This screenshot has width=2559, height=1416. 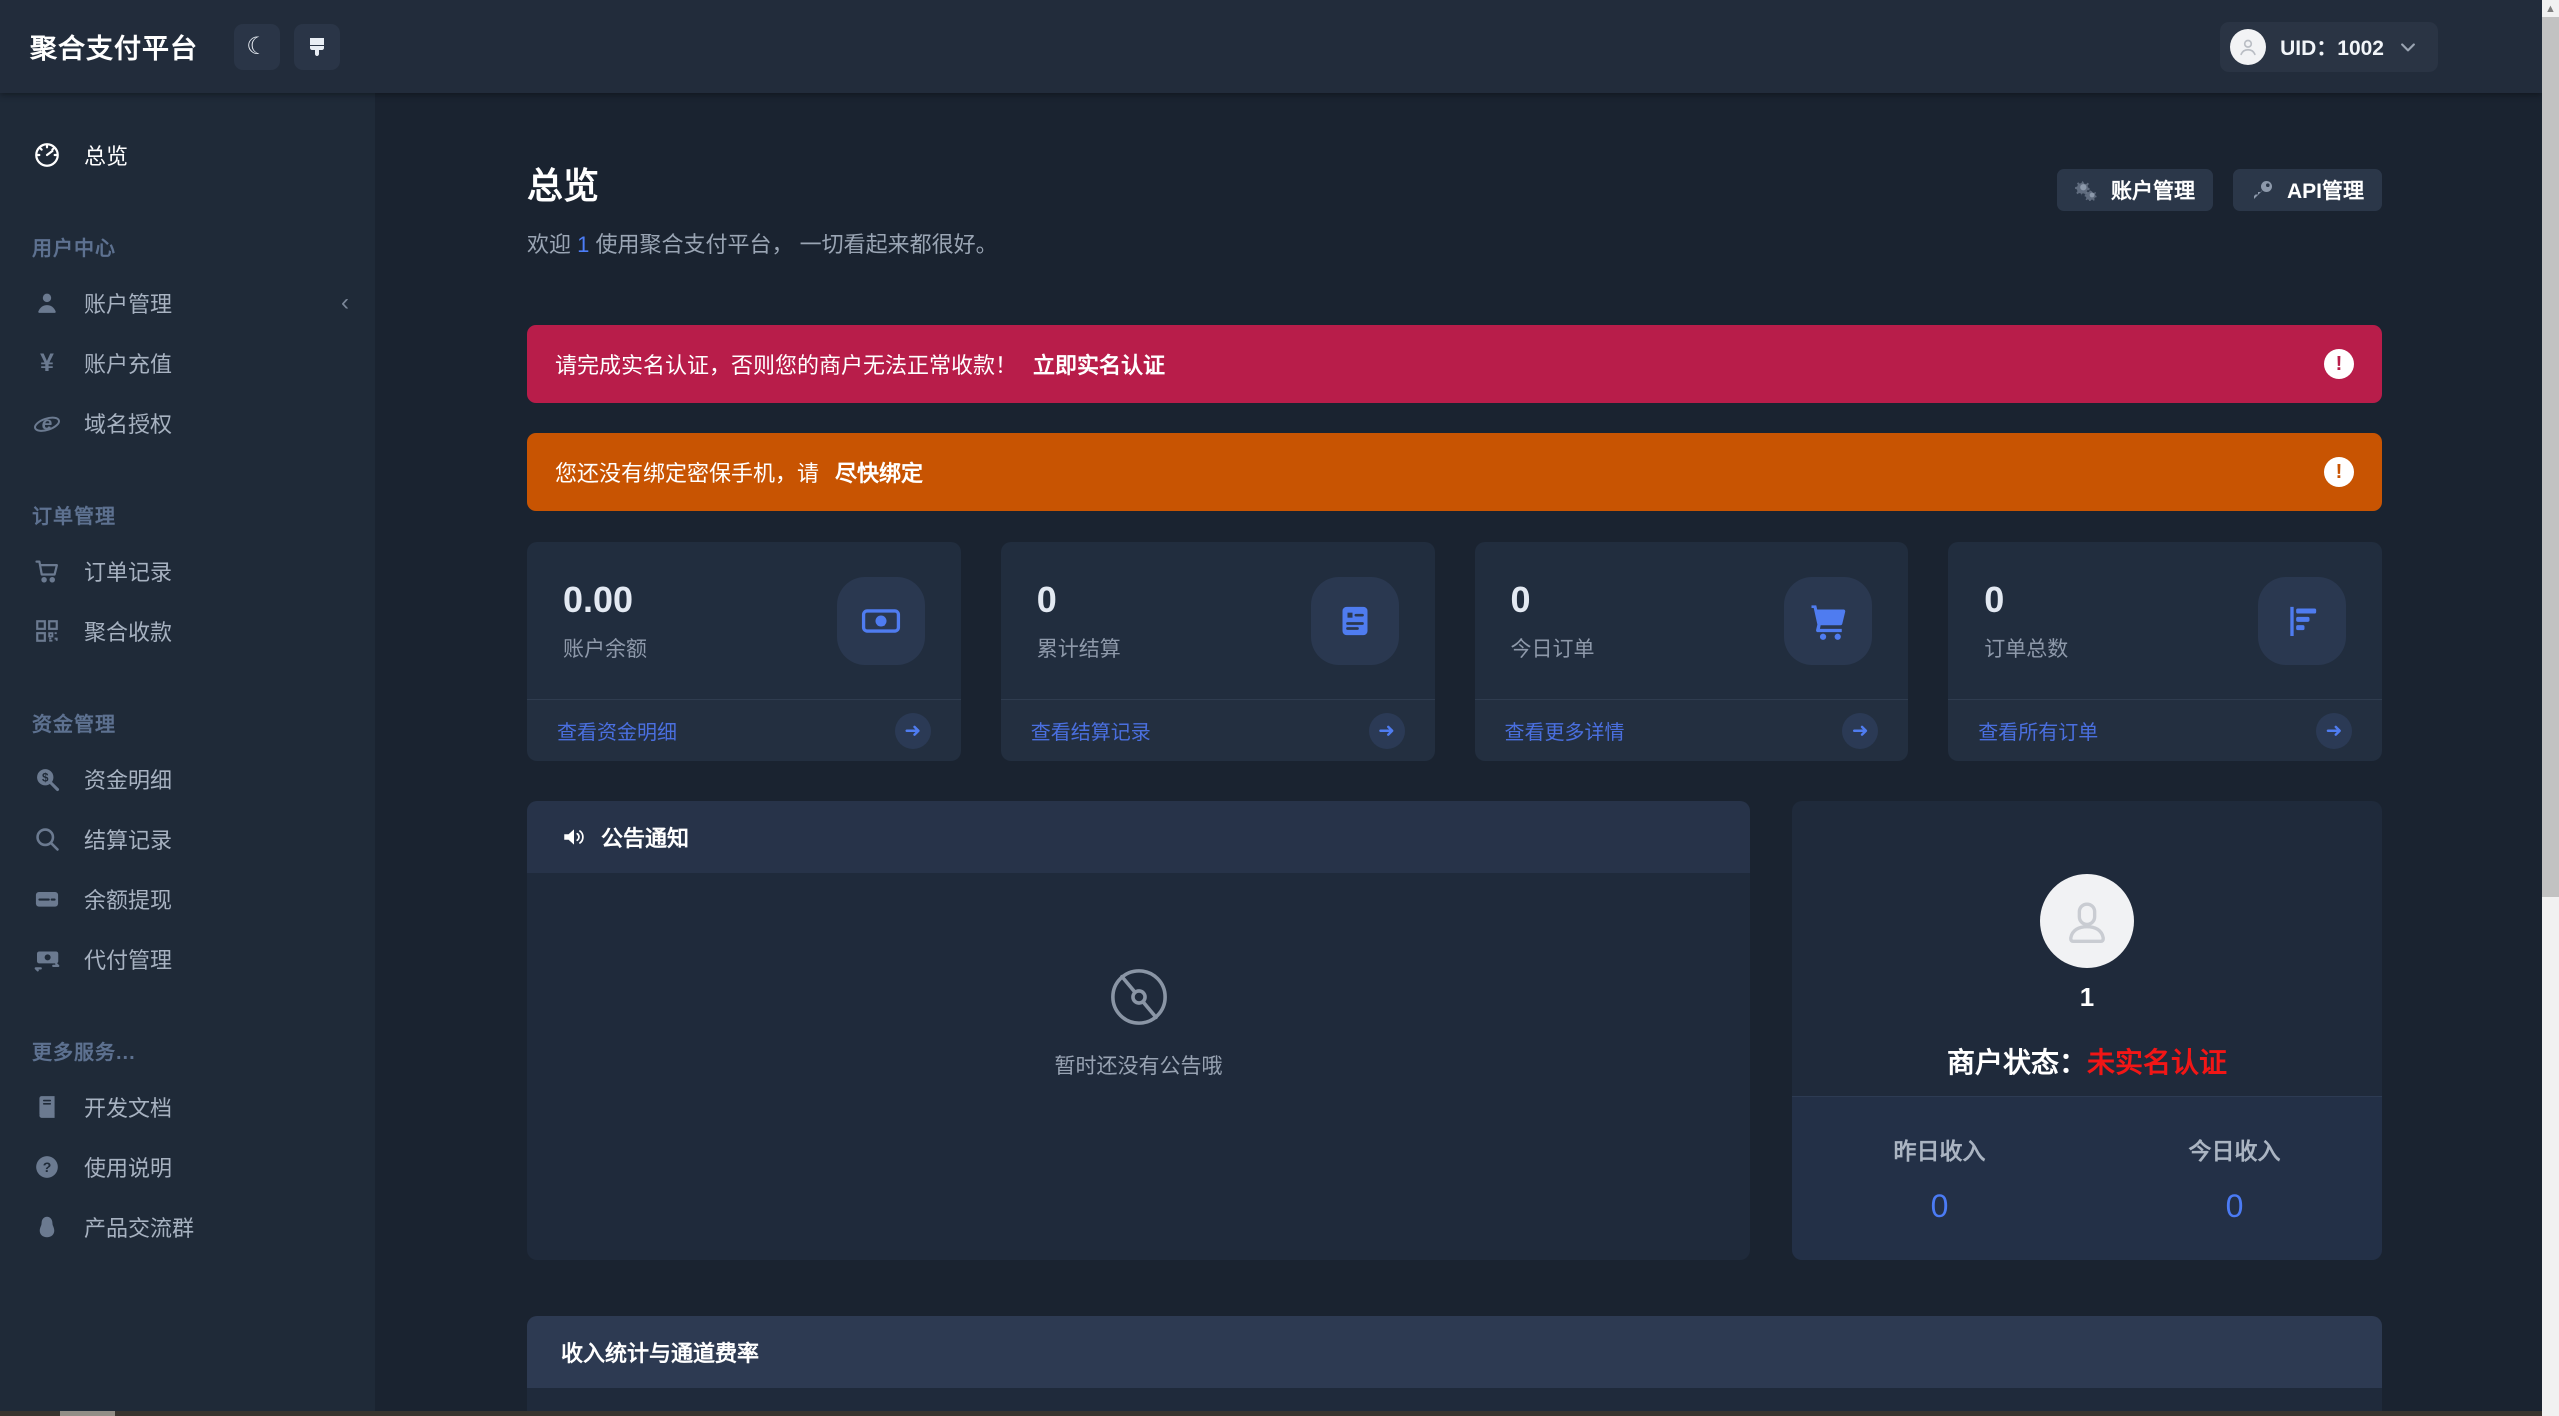 I want to click on banknote-icon: 1, so click(x=880, y=620).